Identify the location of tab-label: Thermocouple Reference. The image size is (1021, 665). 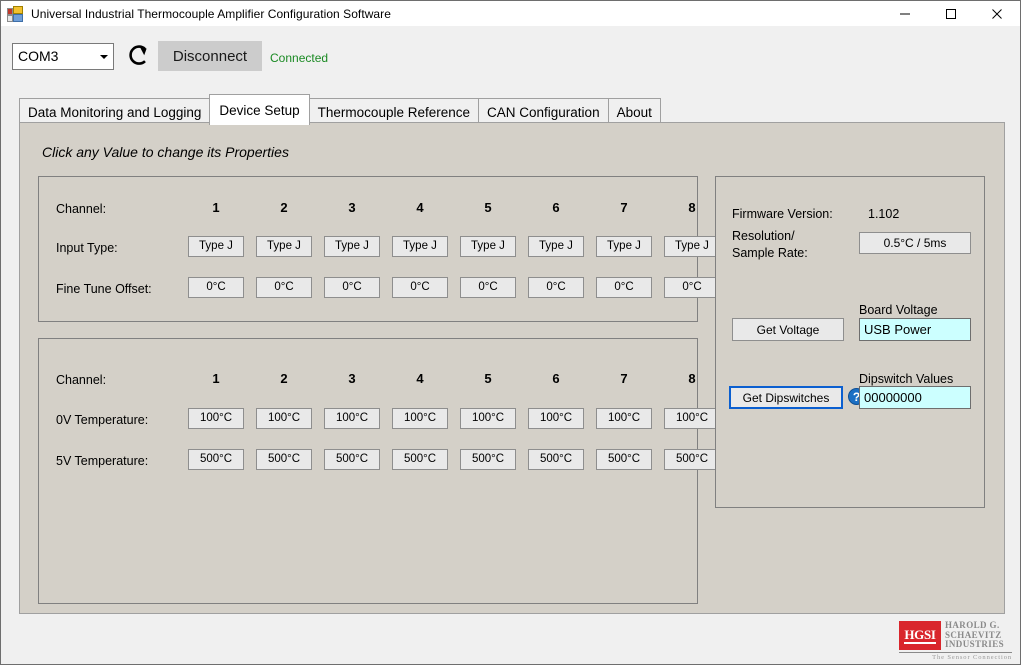
(394, 112).